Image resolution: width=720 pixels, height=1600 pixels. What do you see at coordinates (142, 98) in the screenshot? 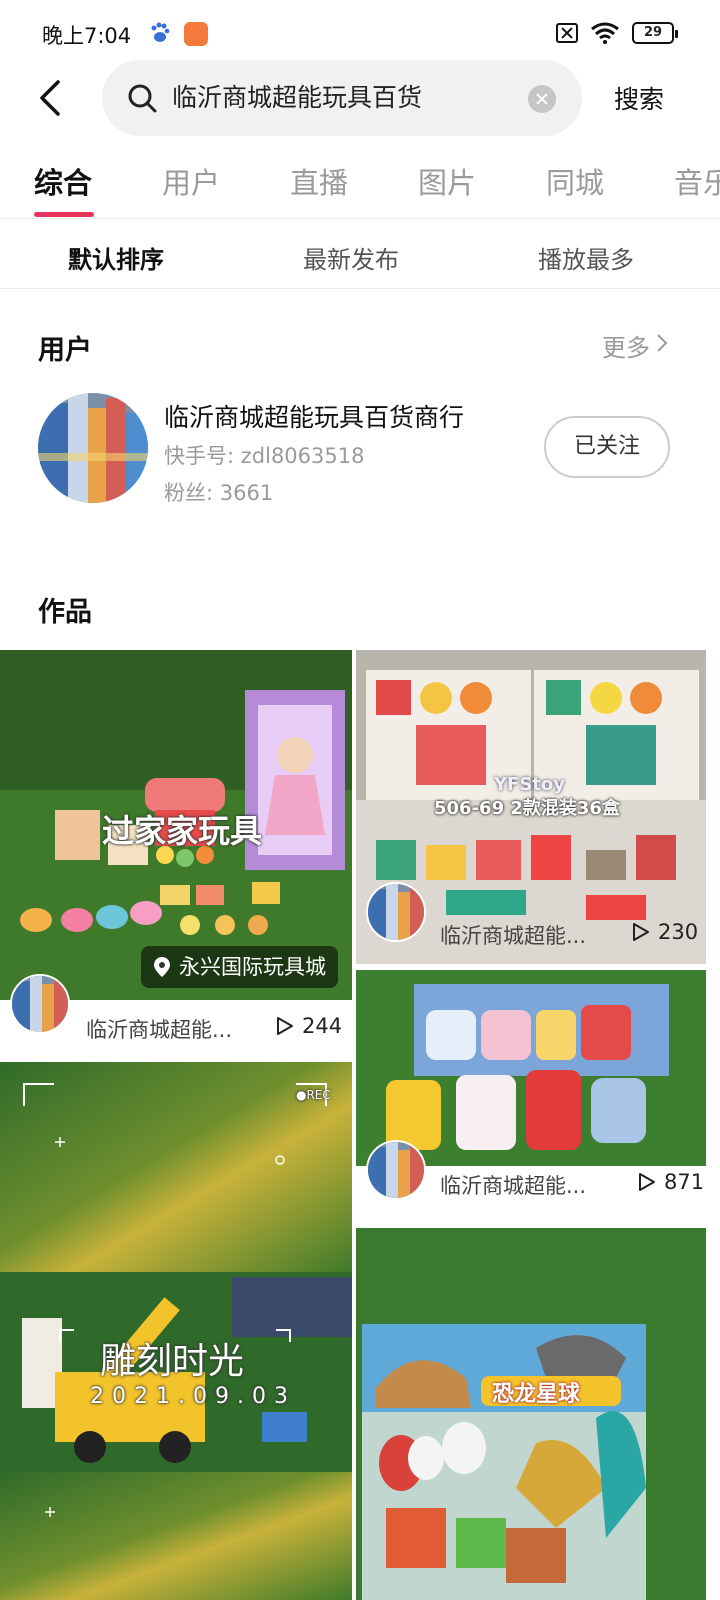
I see `search-icon` at bounding box center [142, 98].